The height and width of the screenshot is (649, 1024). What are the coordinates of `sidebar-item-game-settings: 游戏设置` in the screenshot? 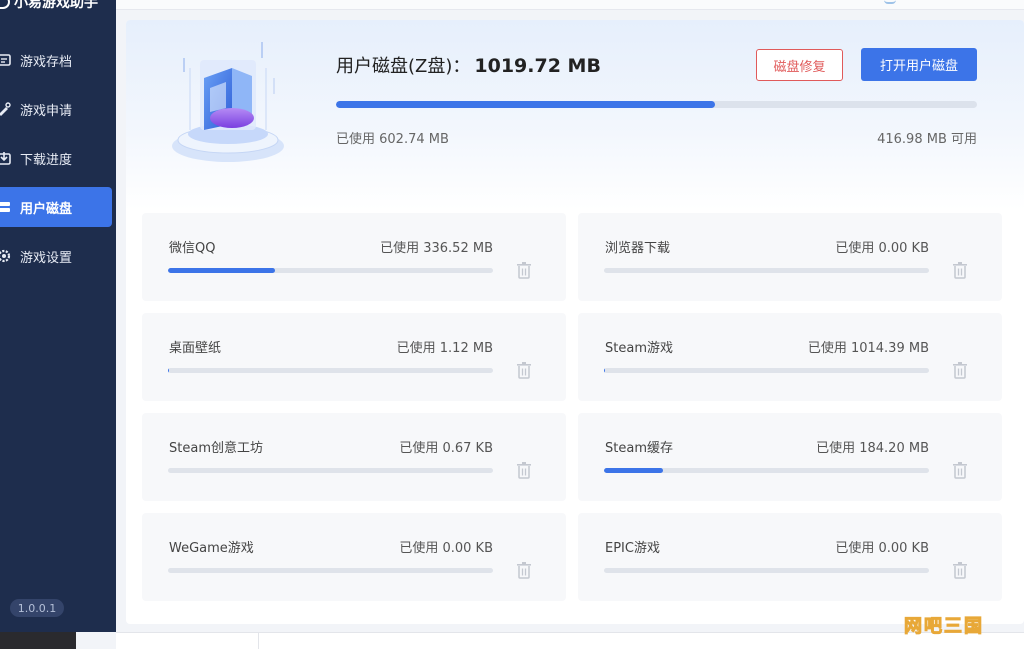 It's located at (56, 256).